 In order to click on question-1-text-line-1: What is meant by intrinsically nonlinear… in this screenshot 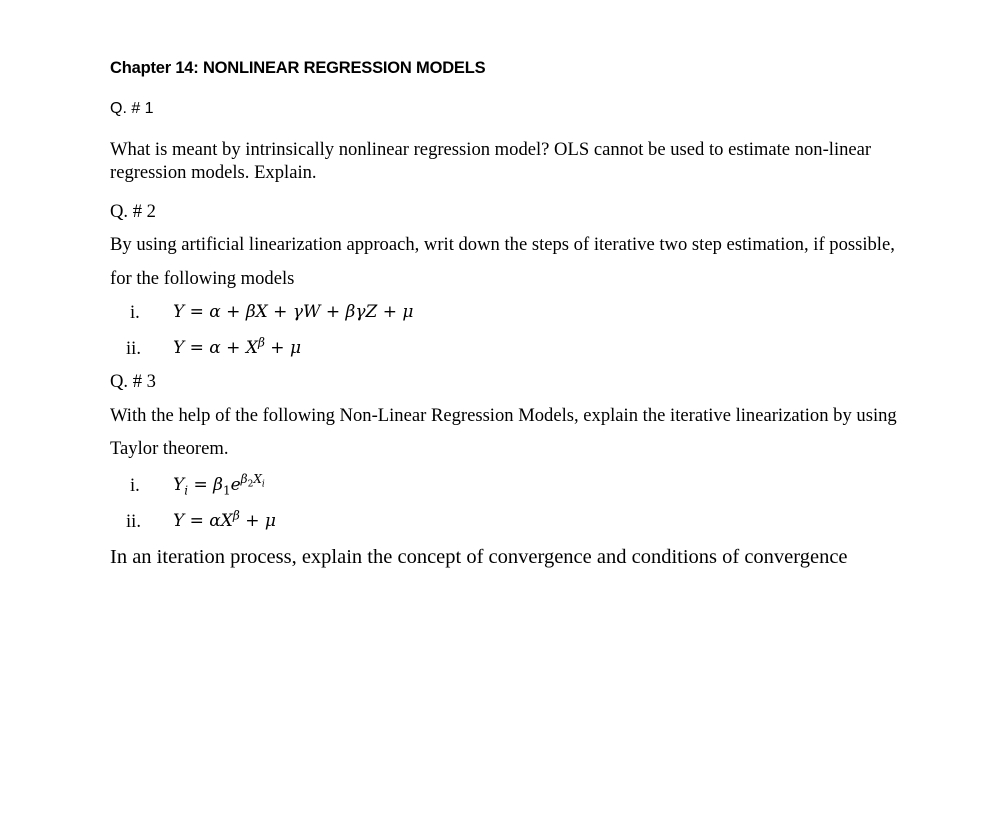, I will do `click(491, 149)`.